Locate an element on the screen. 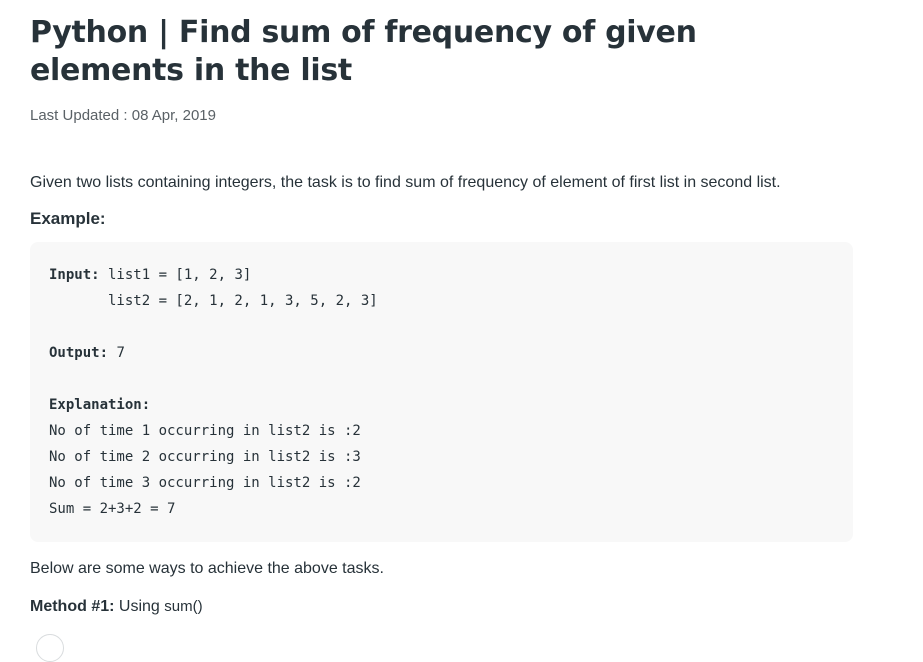 This screenshot has height=662, width=923. output-value: 7 is located at coordinates (116, 353).